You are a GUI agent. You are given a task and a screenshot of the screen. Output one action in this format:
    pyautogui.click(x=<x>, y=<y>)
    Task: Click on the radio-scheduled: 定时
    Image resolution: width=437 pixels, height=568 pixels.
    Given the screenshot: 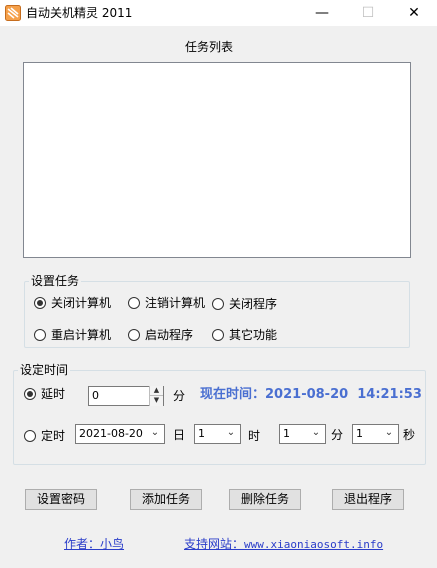 What is the action you would take?
    pyautogui.click(x=48, y=436)
    